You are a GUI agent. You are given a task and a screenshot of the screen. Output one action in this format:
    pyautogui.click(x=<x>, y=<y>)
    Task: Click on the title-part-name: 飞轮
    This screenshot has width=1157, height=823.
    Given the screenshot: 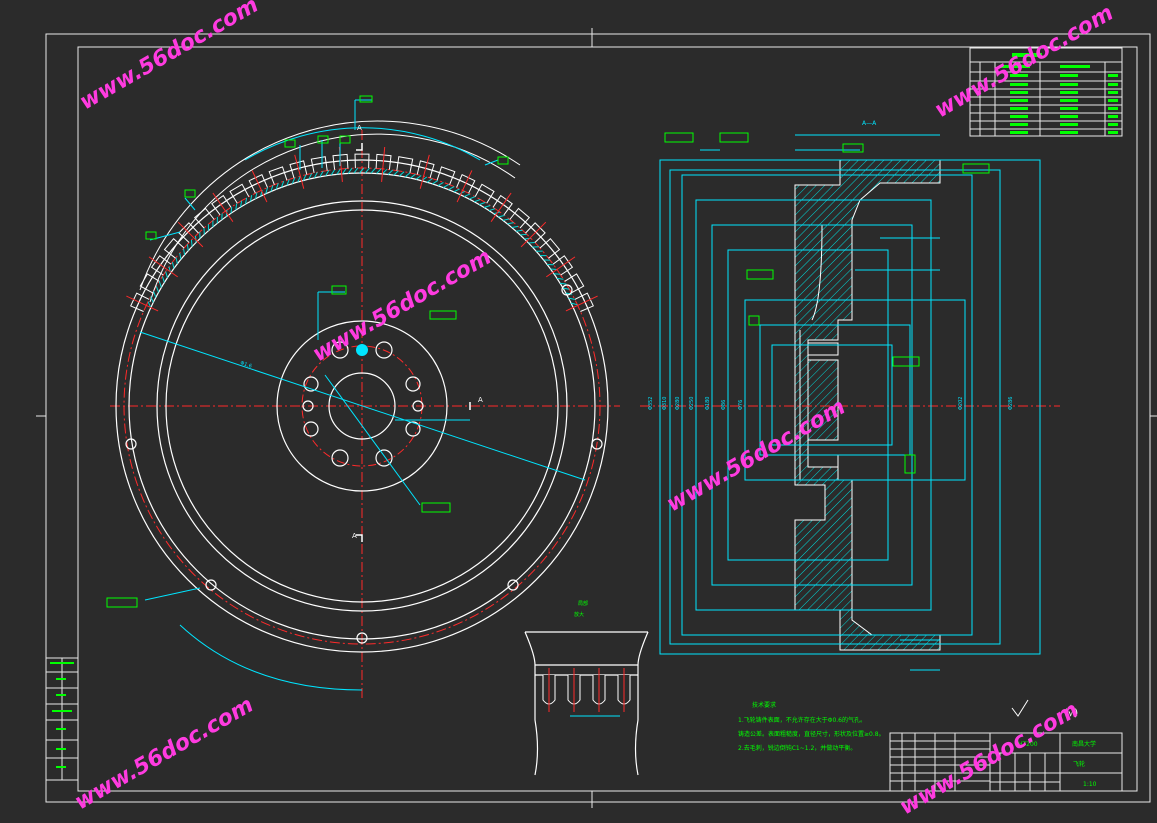 What is the action you would take?
    pyautogui.click(x=1079, y=764)
    